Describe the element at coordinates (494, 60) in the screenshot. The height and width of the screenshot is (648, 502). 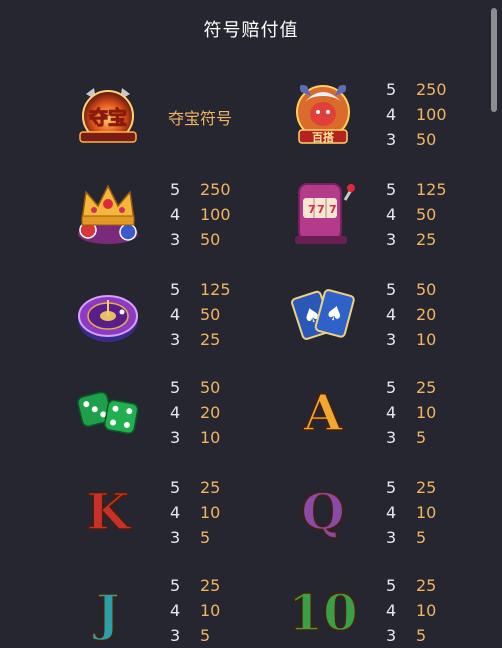
I see `scrollbar-thumb` at that location.